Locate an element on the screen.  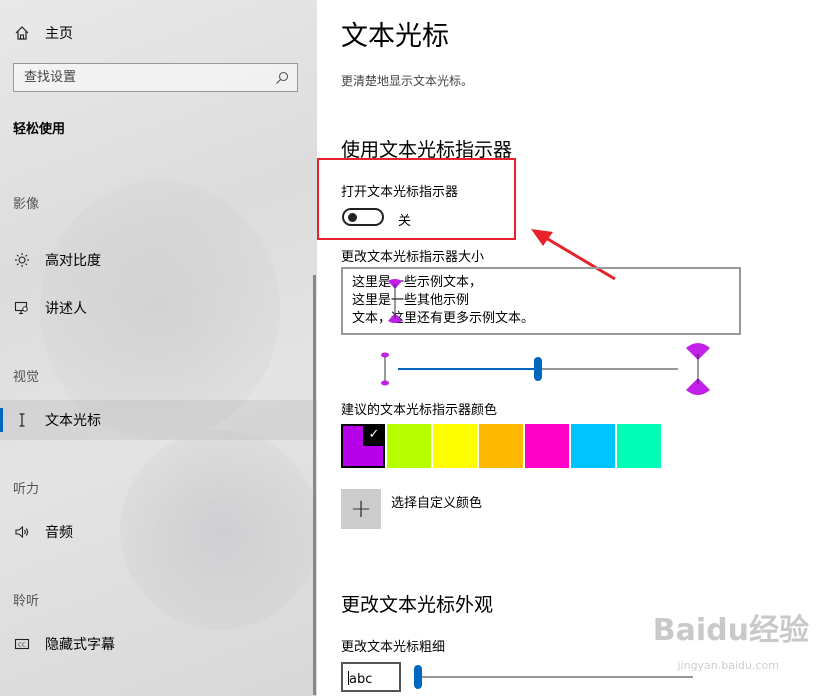
search-box is located at coordinates (155, 77).